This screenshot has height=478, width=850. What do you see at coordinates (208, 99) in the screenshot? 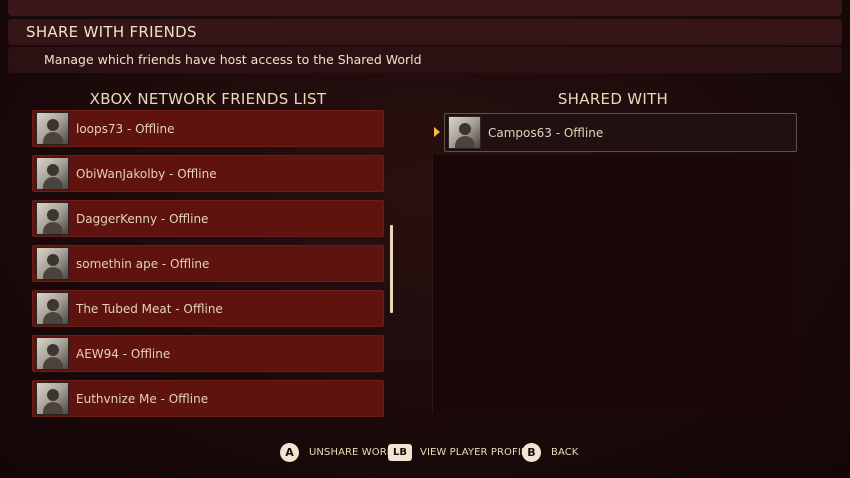
I see `friends-list-title: XBOX NETWORK FRIENDS LIST` at bounding box center [208, 99].